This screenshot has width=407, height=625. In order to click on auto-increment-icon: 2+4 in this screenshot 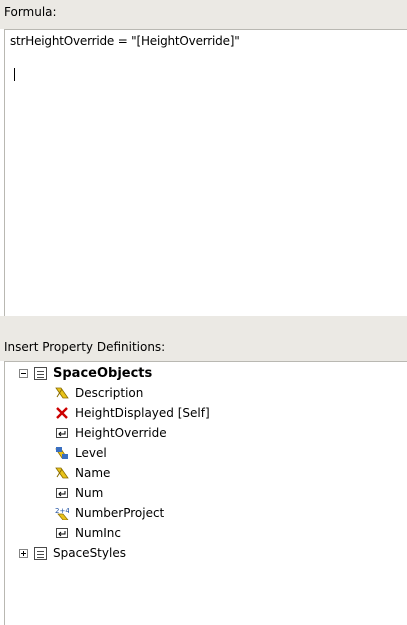, I will do `click(62, 513)`.